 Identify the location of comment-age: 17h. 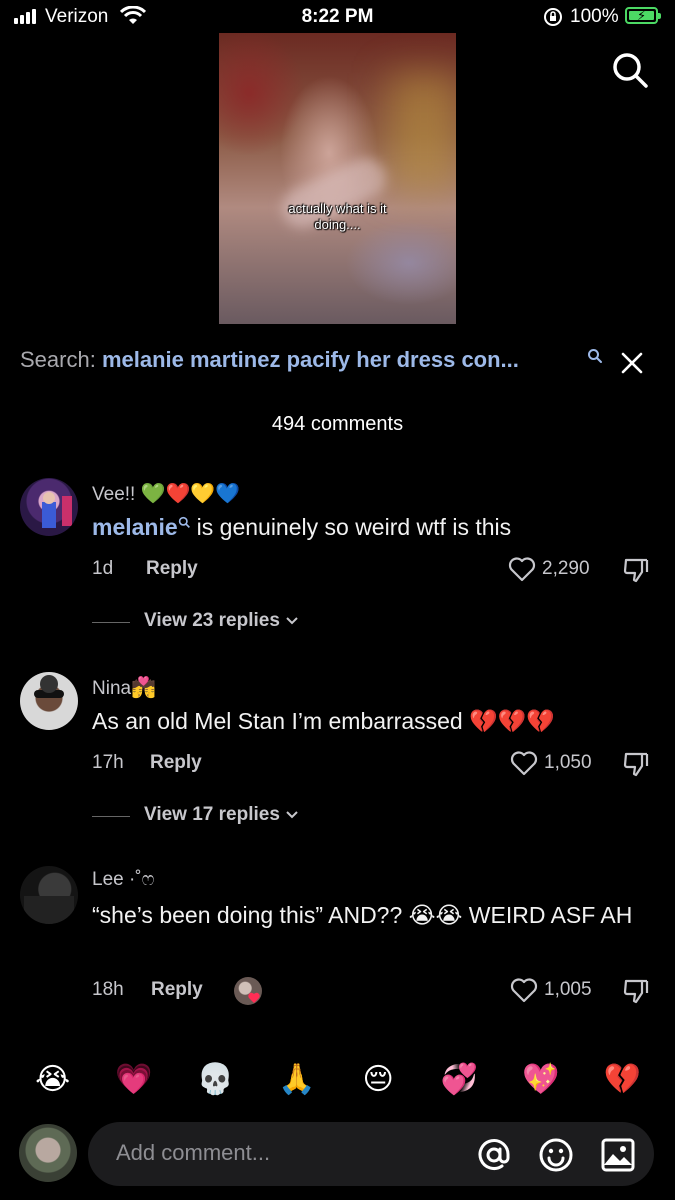
(108, 762).